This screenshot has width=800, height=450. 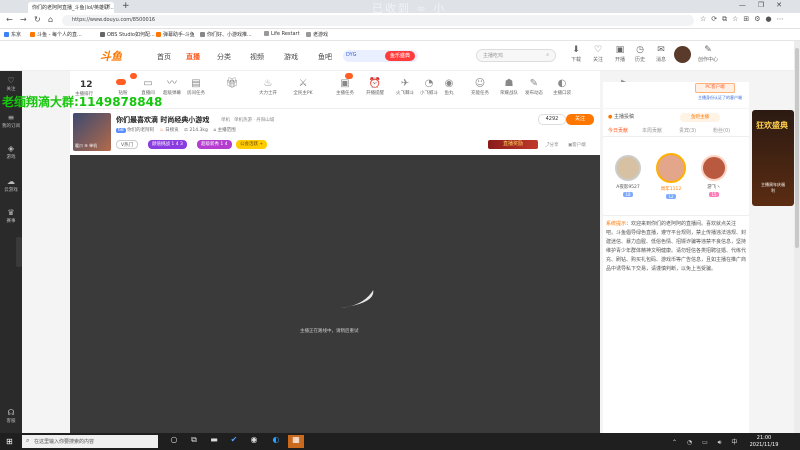 I want to click on search-input: 主播吃鸡 ⌕, so click(x=516, y=55).